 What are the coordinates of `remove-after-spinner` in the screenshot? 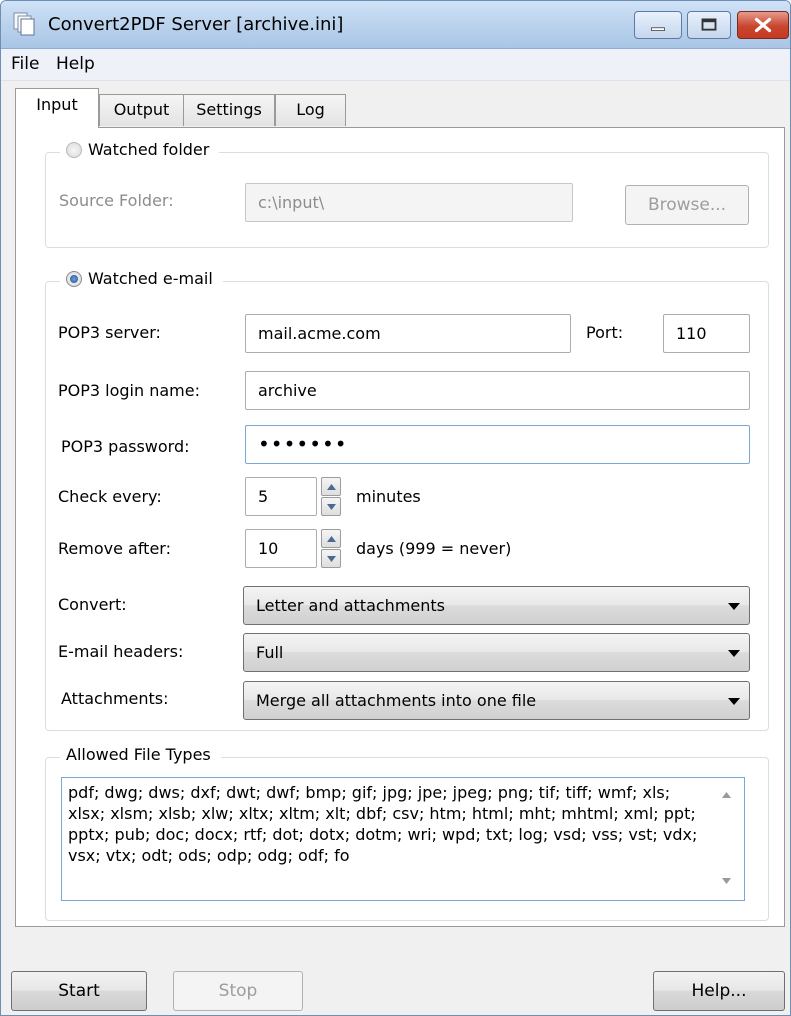 It's located at (331, 548).